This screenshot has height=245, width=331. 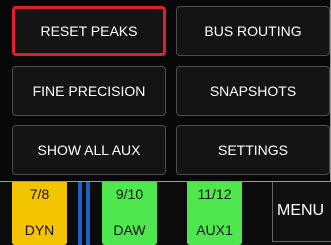 What do you see at coordinates (89, 91) in the screenshot?
I see `fine-precision-button: FINE PRECISION` at bounding box center [89, 91].